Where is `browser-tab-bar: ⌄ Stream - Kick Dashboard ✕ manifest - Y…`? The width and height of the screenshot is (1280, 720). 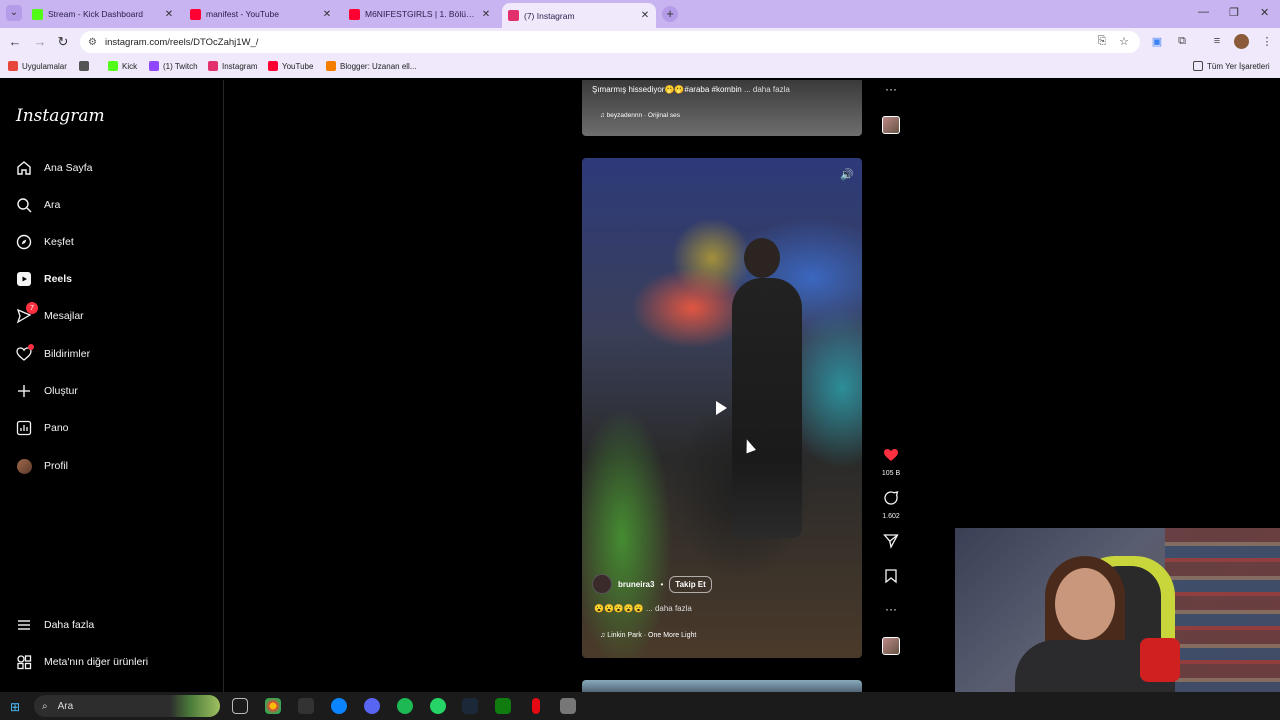 browser-tab-bar: ⌄ Stream - Kick Dashboard ✕ manifest - Y… is located at coordinates (640, 14).